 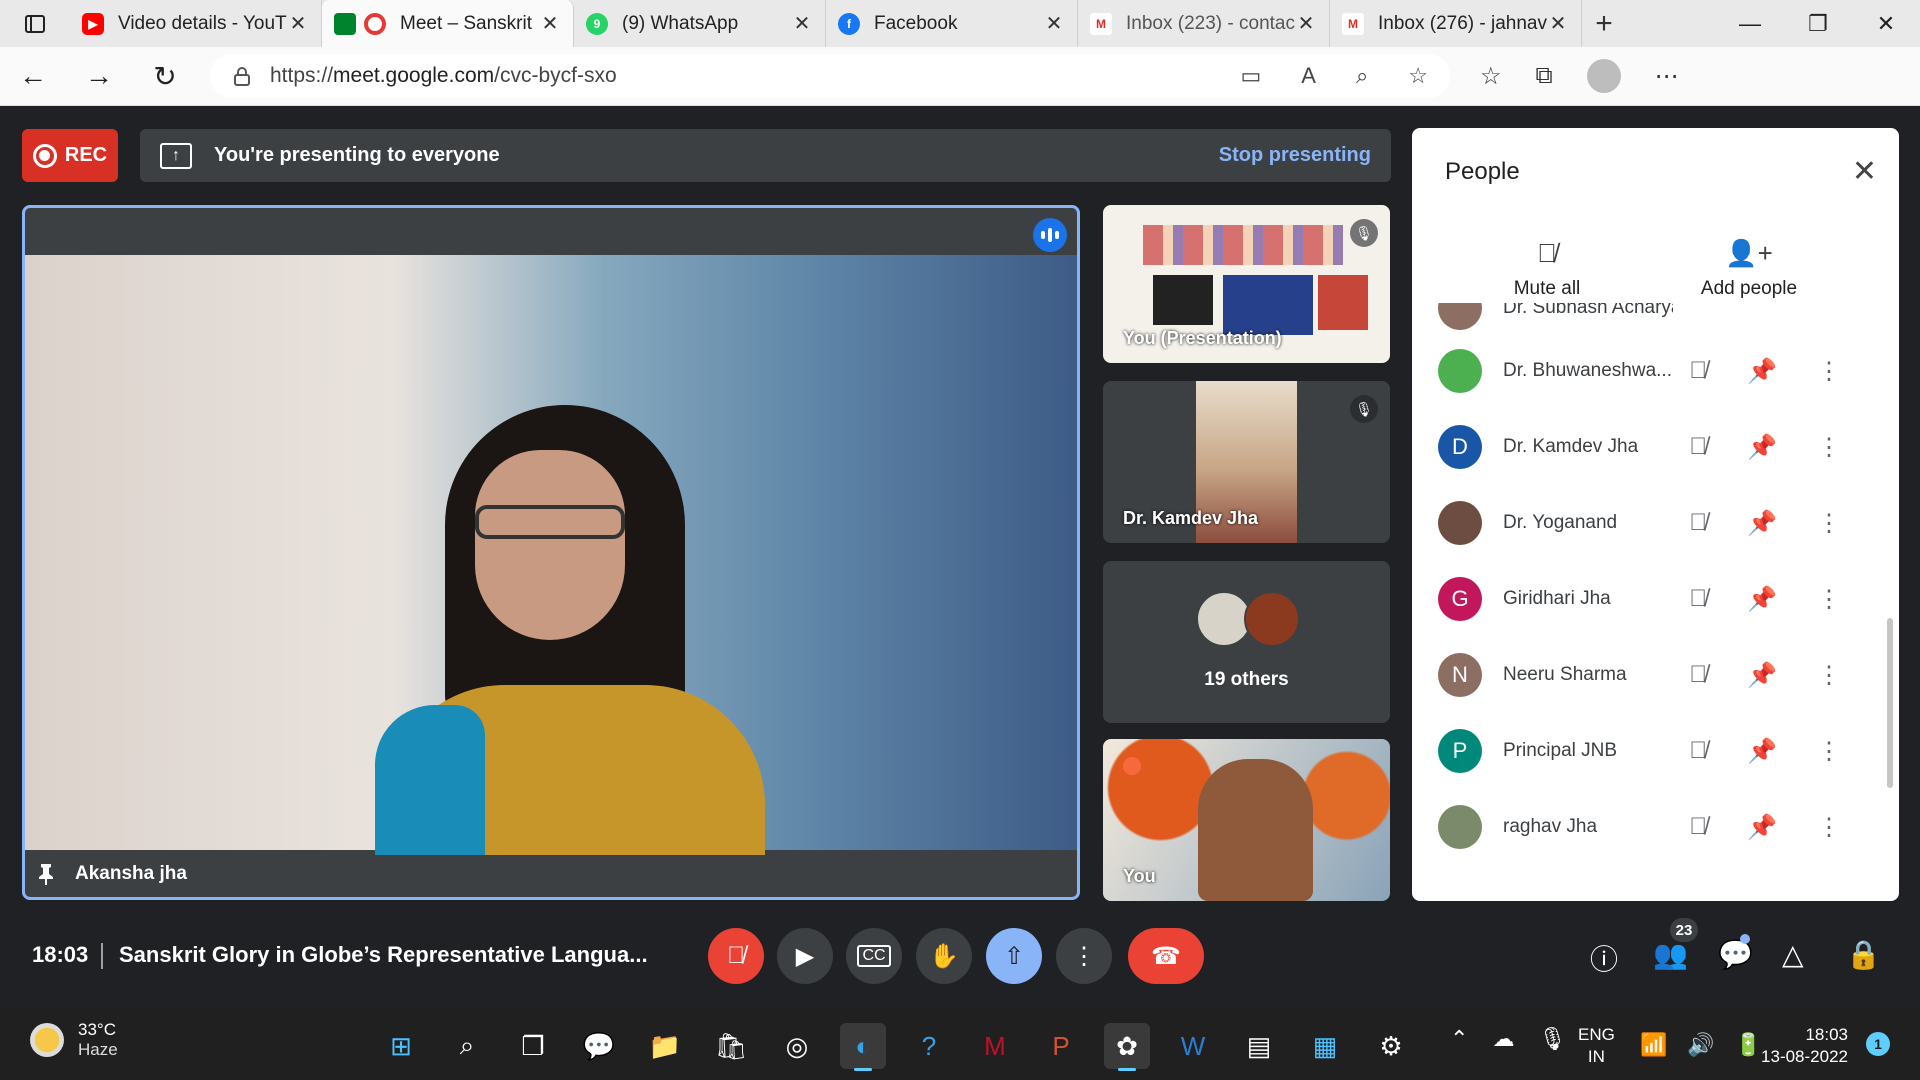 I want to click on powerpoint-icon: P, so click(x=1061, y=1046).